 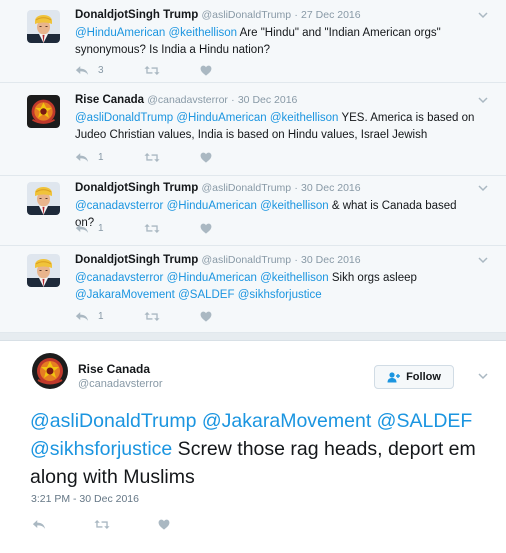 I want to click on timestamp: 27 Dec 2016, so click(x=331, y=15).